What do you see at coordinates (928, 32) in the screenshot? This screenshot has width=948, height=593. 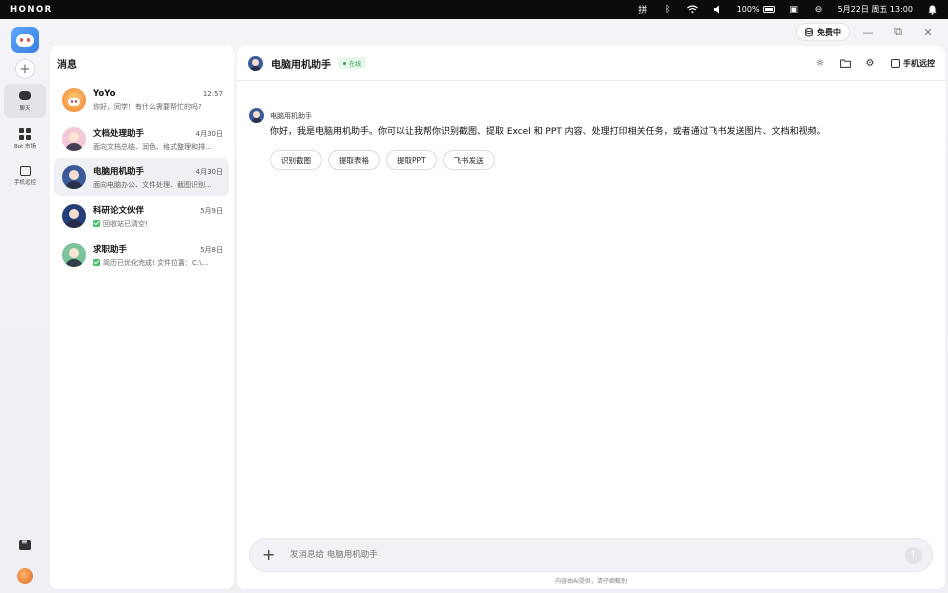 I see `close-button: ✕` at bounding box center [928, 32].